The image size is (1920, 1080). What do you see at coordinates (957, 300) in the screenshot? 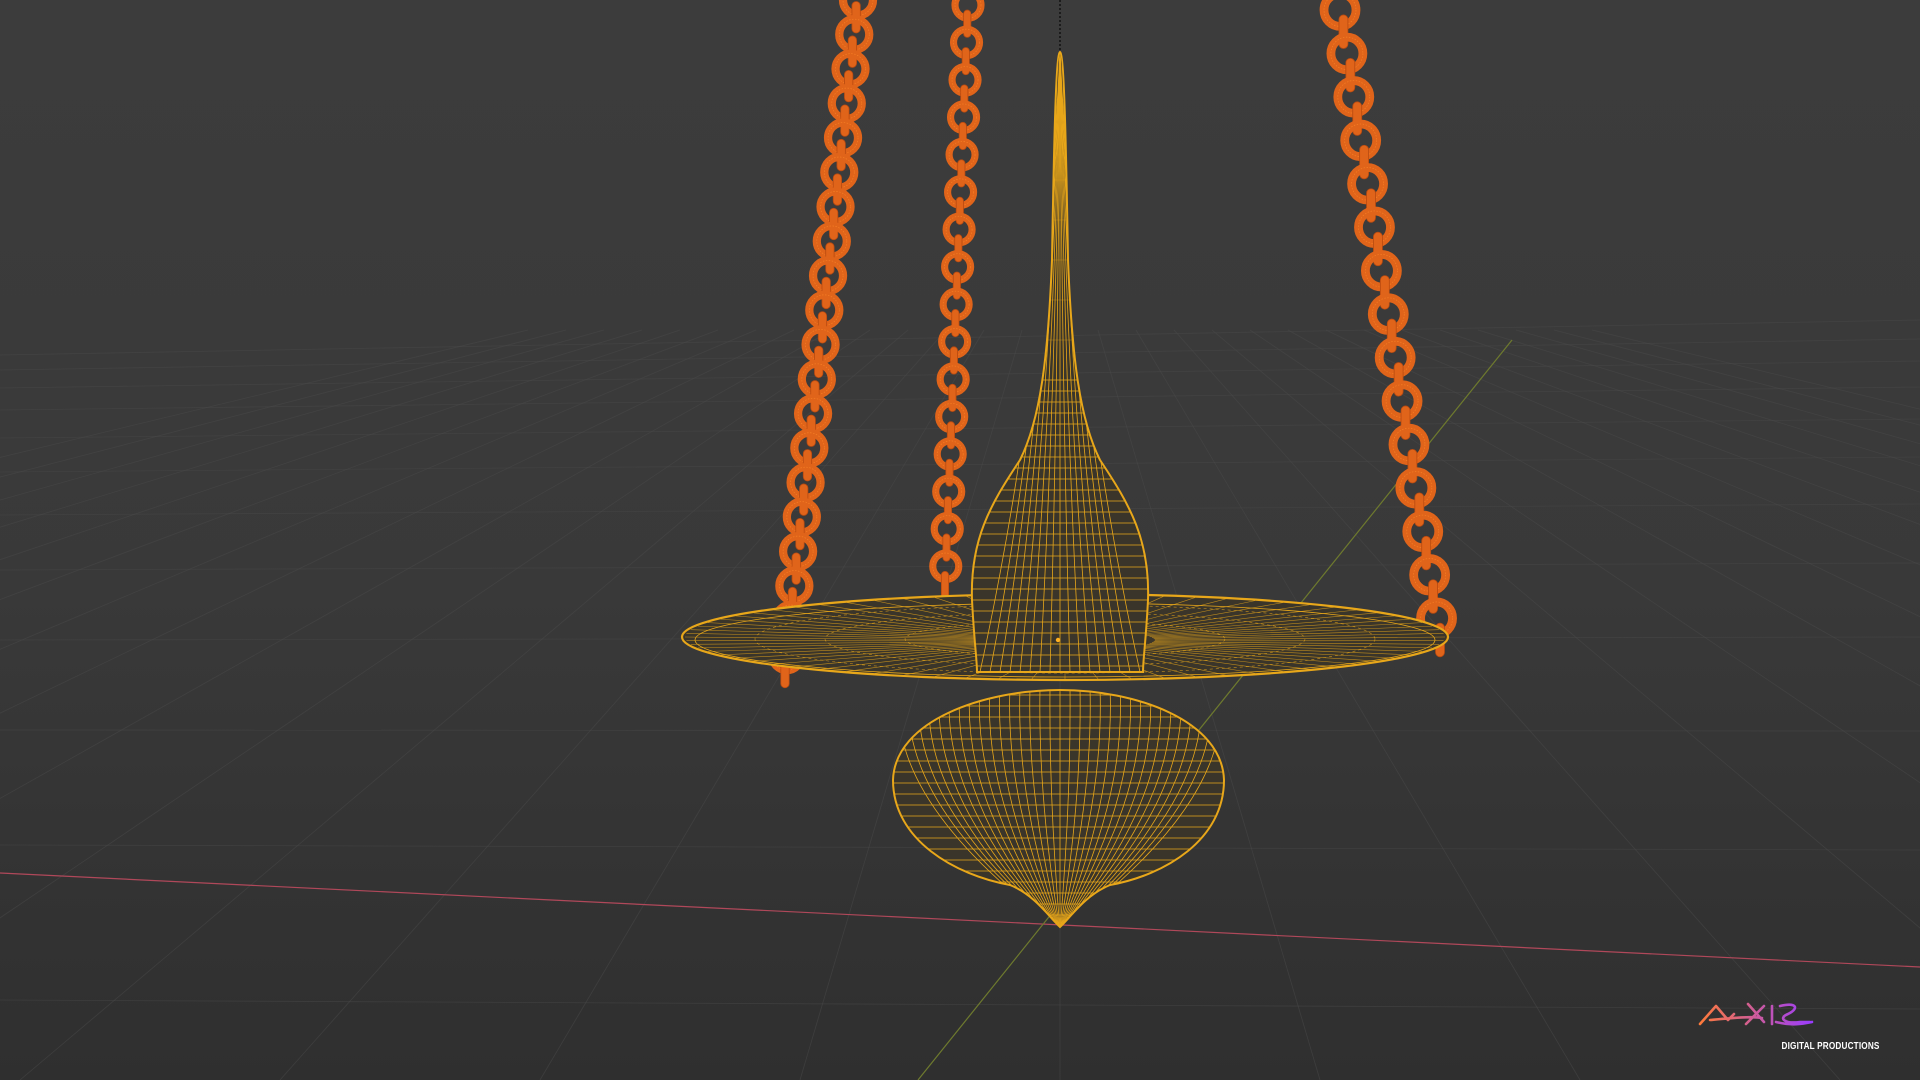
I see `chain-middle` at bounding box center [957, 300].